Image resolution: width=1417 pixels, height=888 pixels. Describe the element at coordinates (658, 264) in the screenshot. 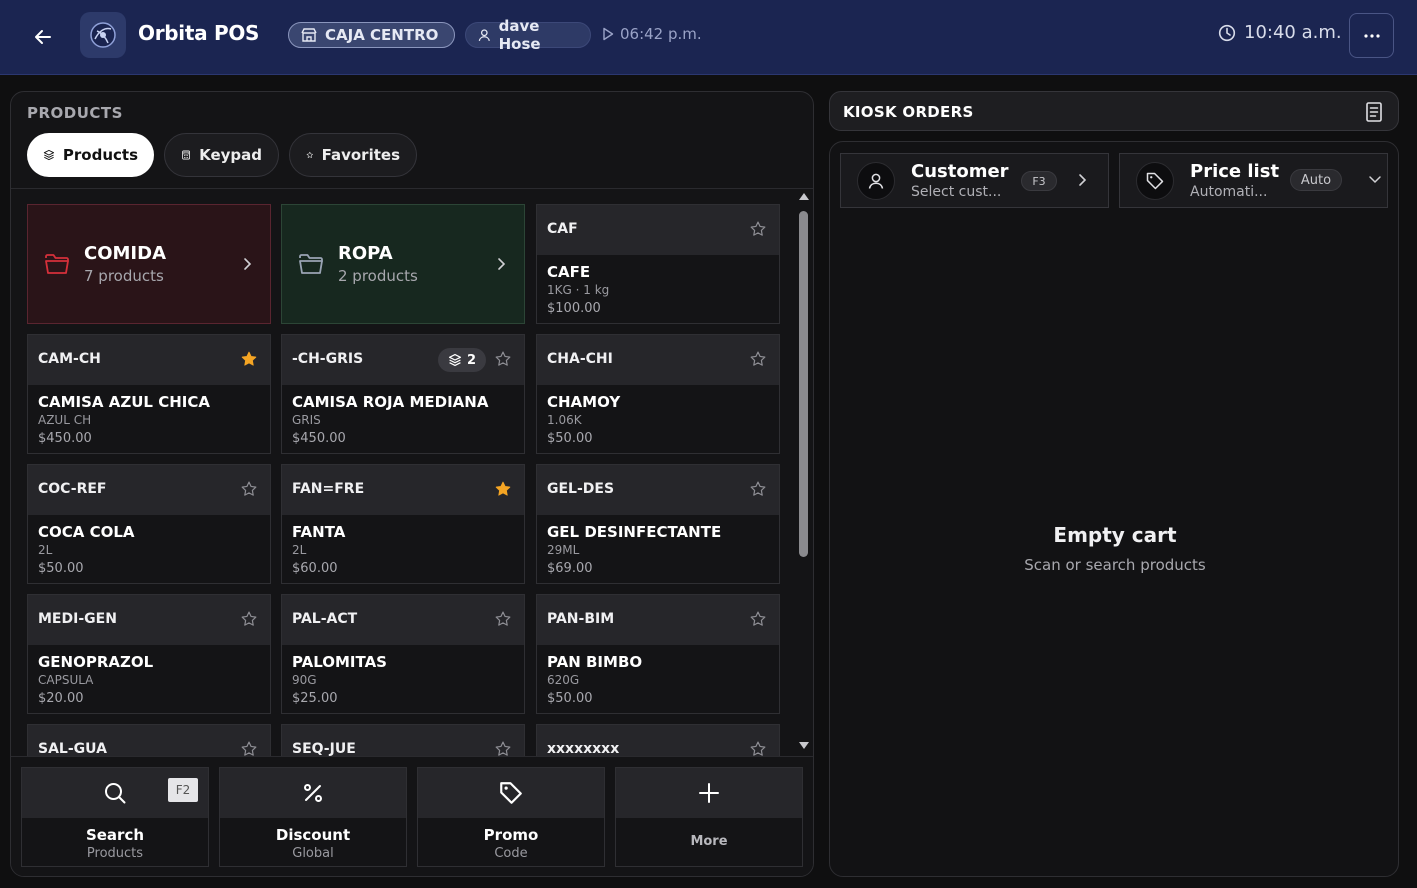

I see `product-card: CAF CAFE 1KG · 1 kg $100.00` at that location.